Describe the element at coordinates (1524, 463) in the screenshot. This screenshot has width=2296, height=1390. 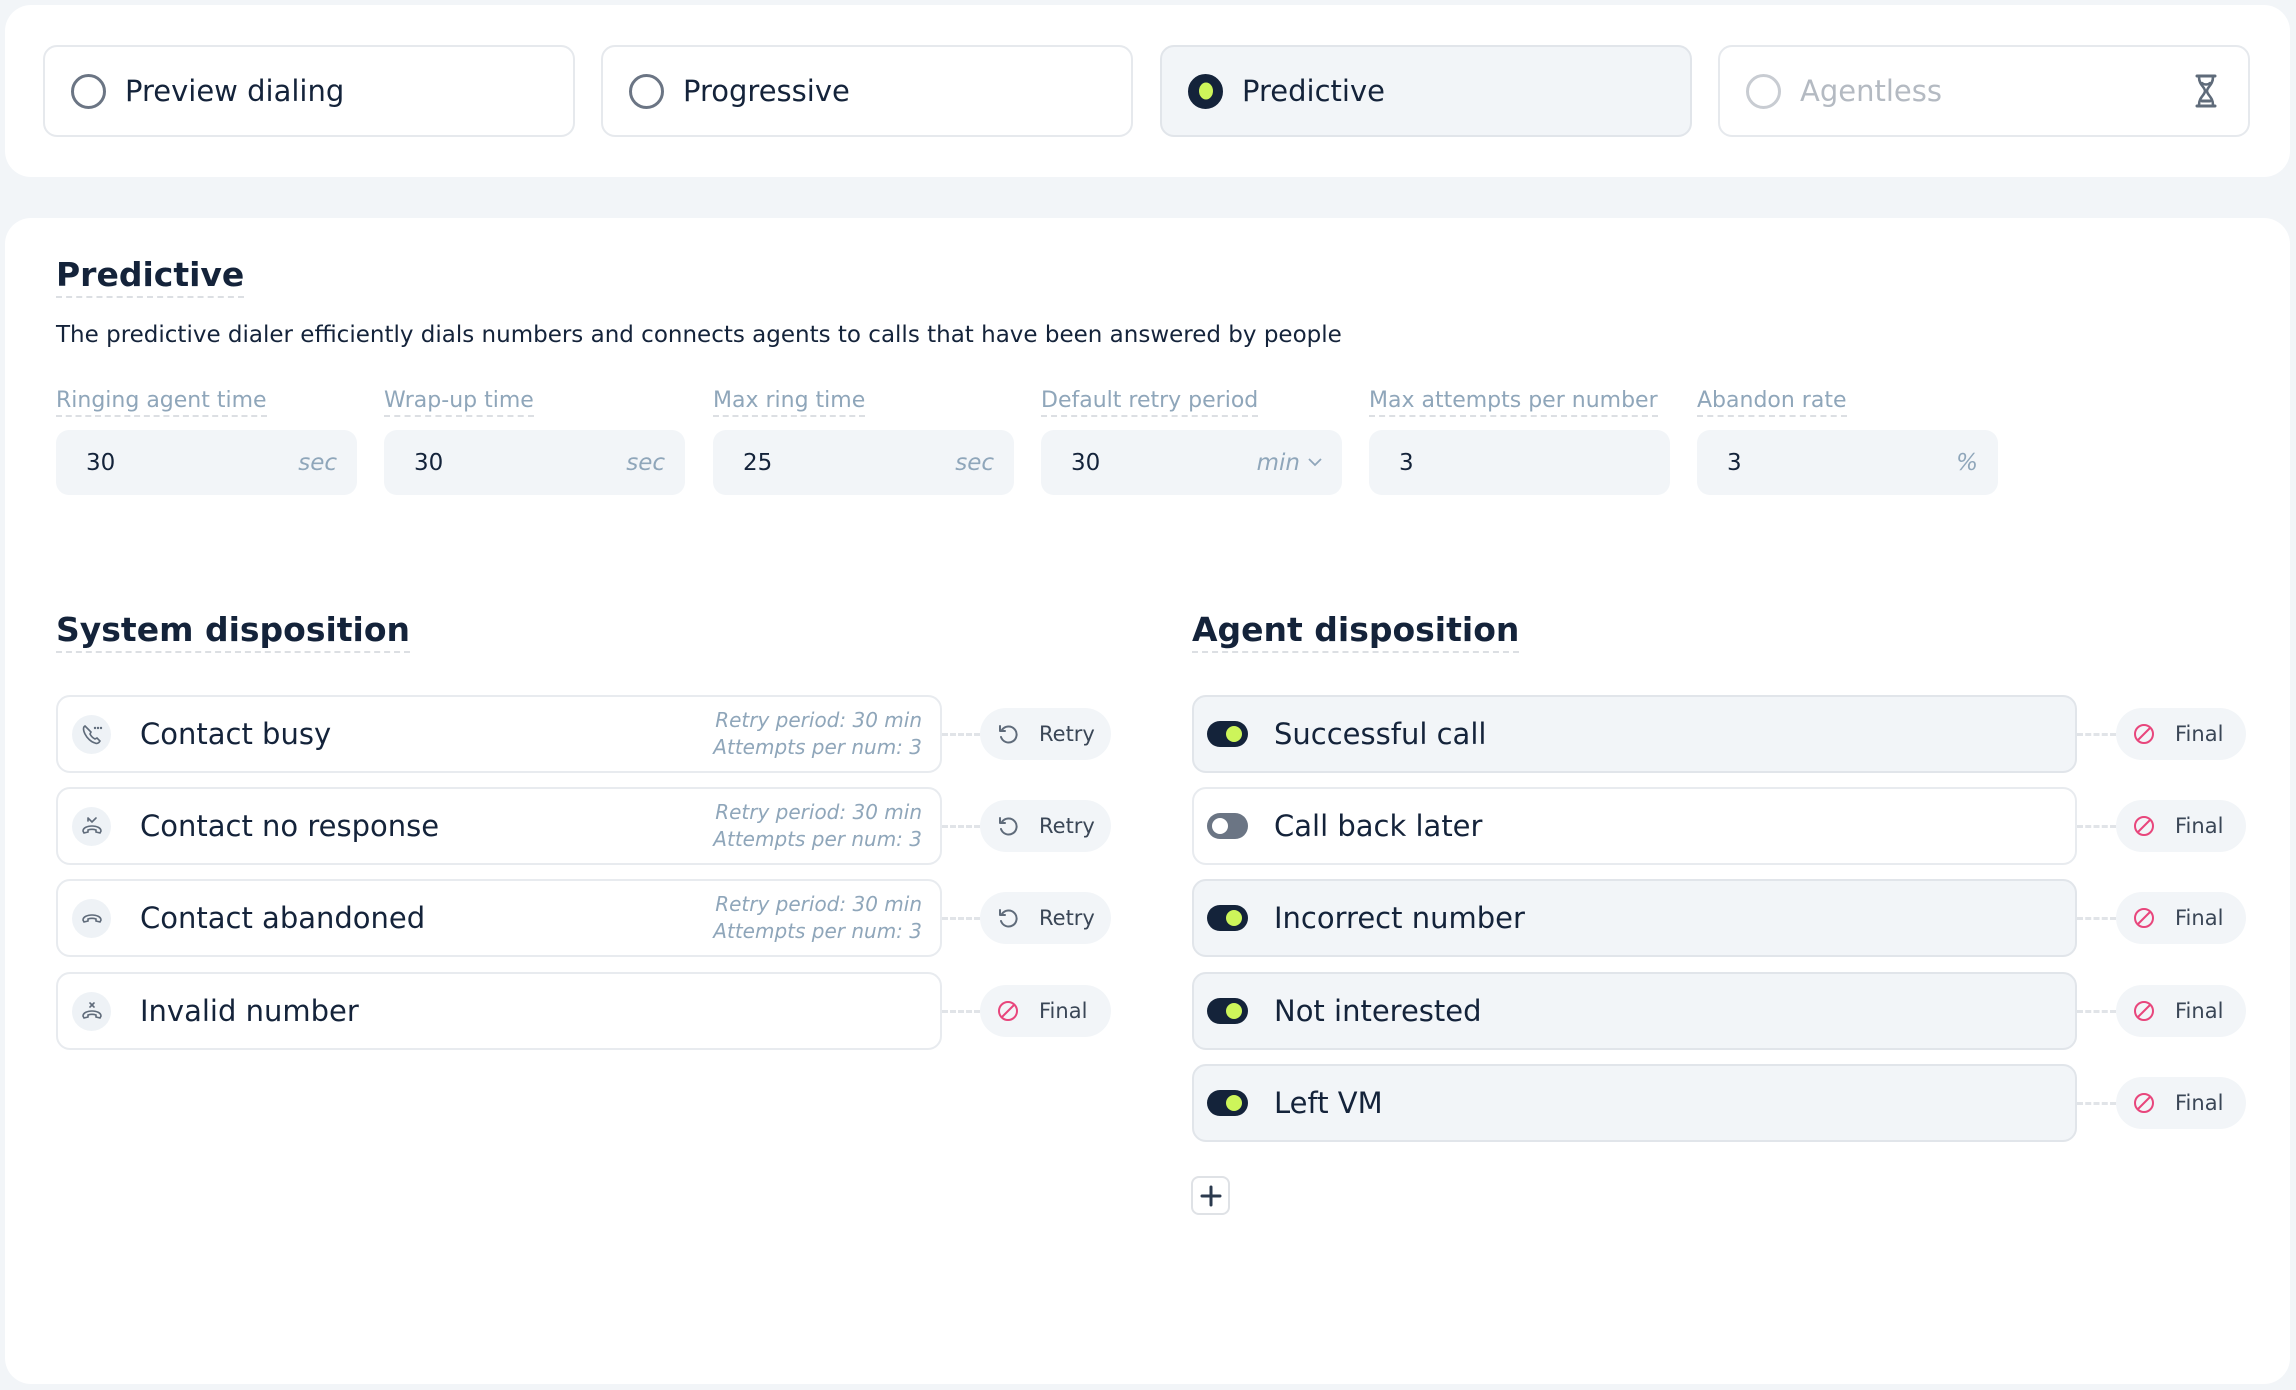
I see `max-attempts-value: 3` at that location.